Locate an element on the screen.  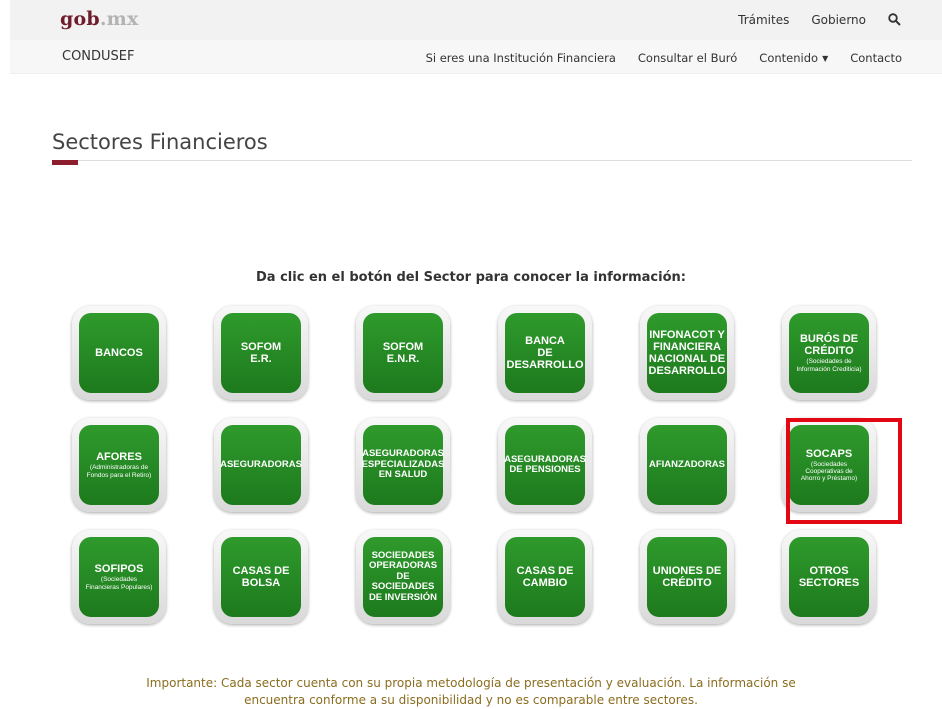
sector-button-face: CASAS DE BOLSA is located at coordinates (261, 577).